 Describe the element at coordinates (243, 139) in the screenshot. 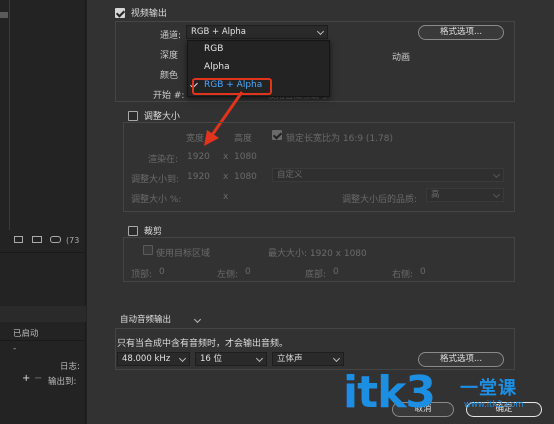

I see `height-header: 高度` at that location.